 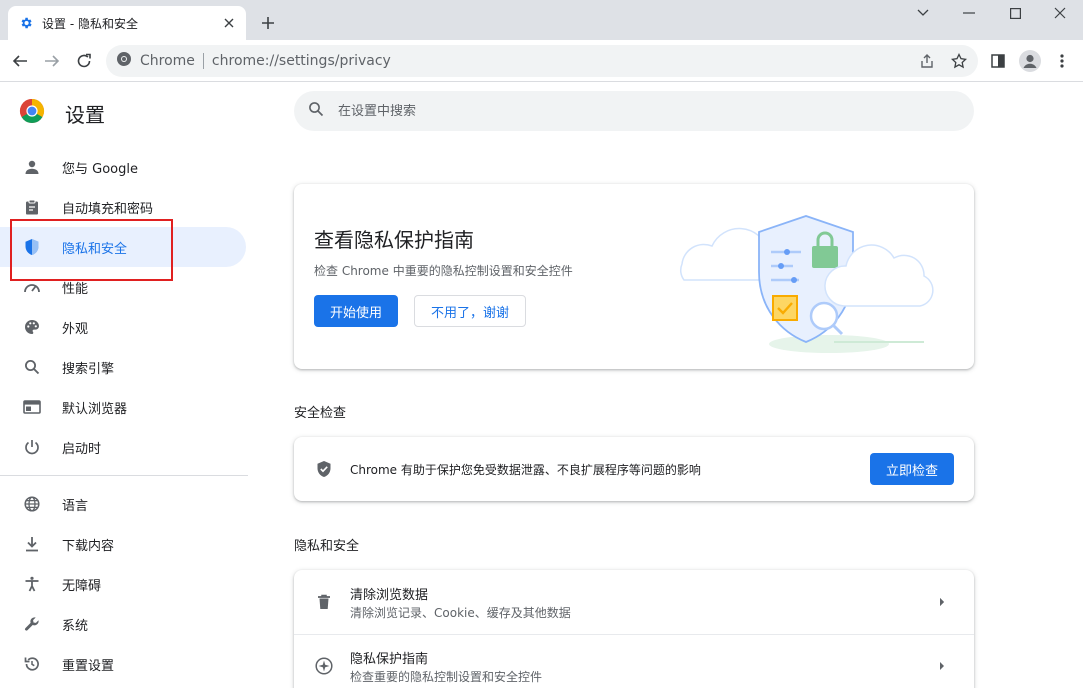 What do you see at coordinates (32, 407) in the screenshot?
I see `browser-icon` at bounding box center [32, 407].